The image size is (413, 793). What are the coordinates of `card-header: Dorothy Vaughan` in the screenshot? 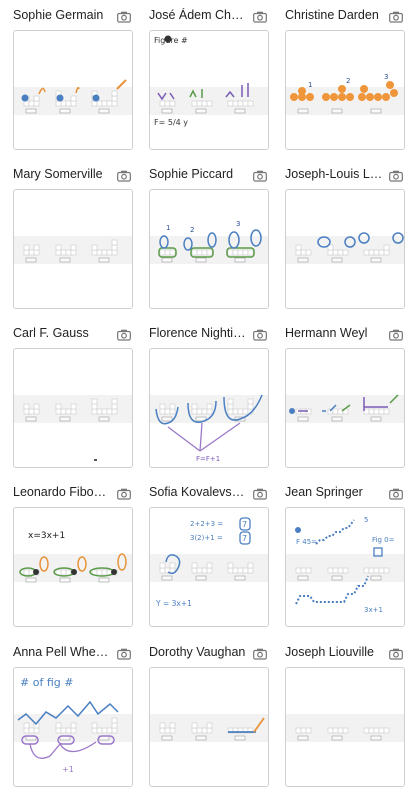 It's located at (206, 654).